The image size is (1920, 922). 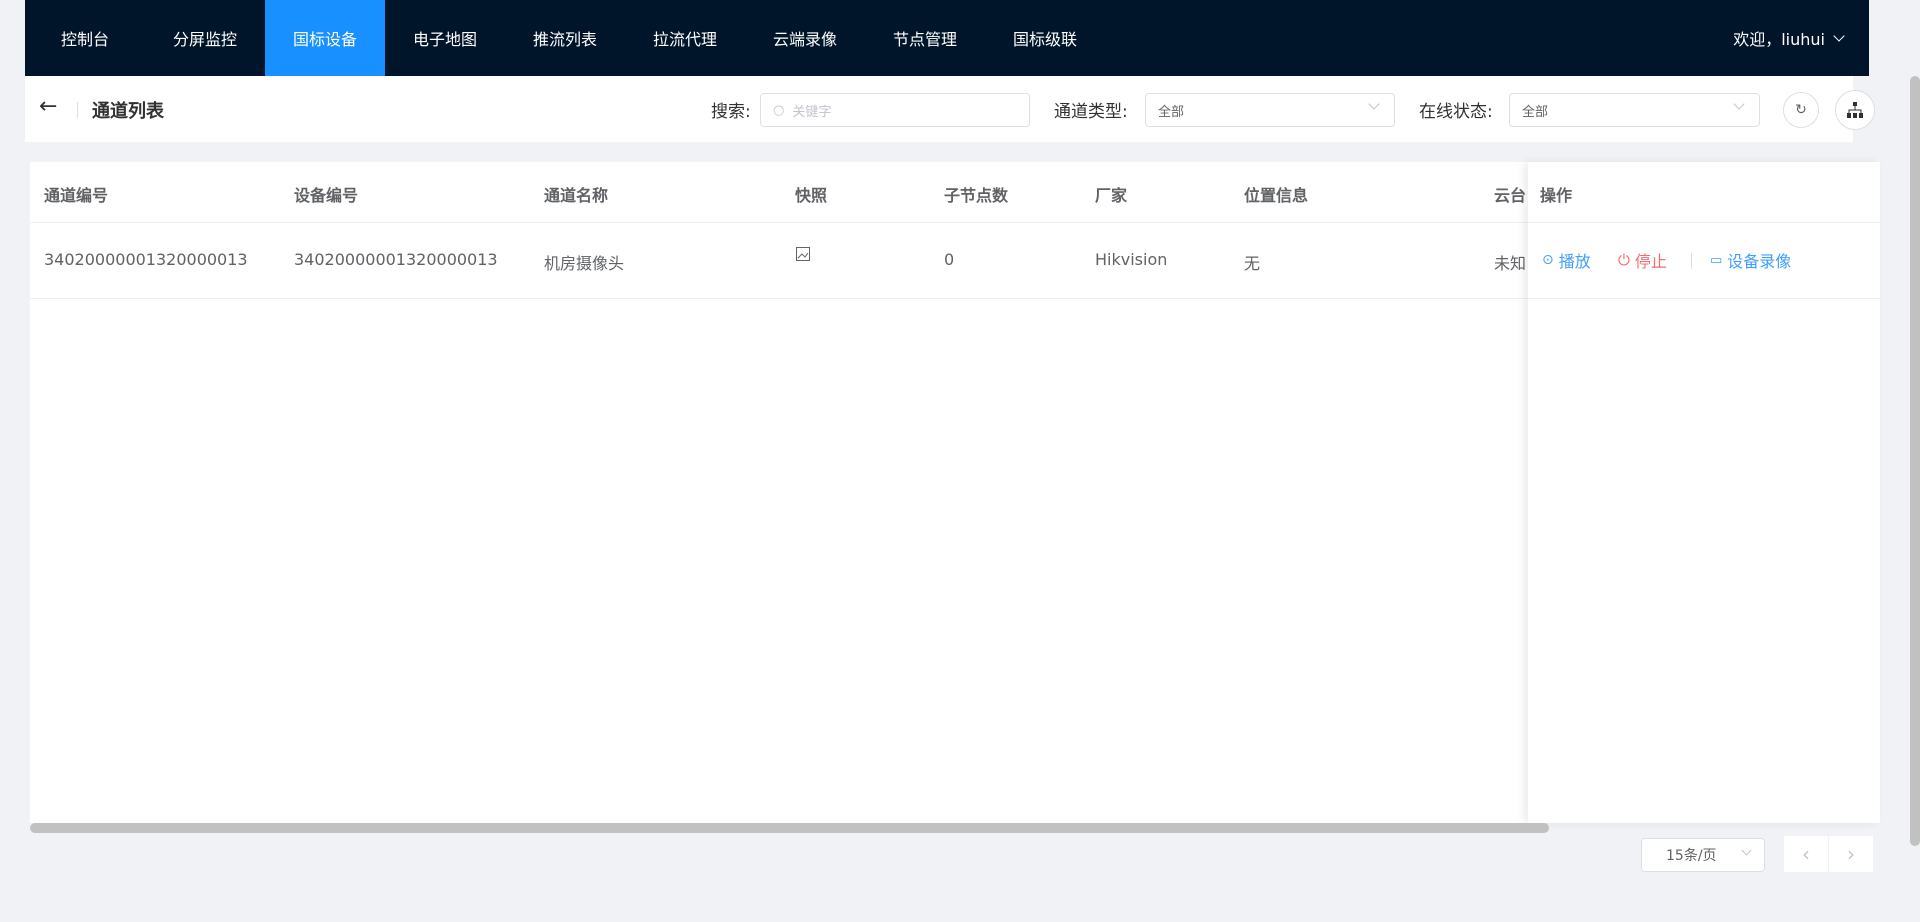 What do you see at coordinates (146, 259) in the screenshot?
I see `cell-channel-id: 34020000001320000013` at bounding box center [146, 259].